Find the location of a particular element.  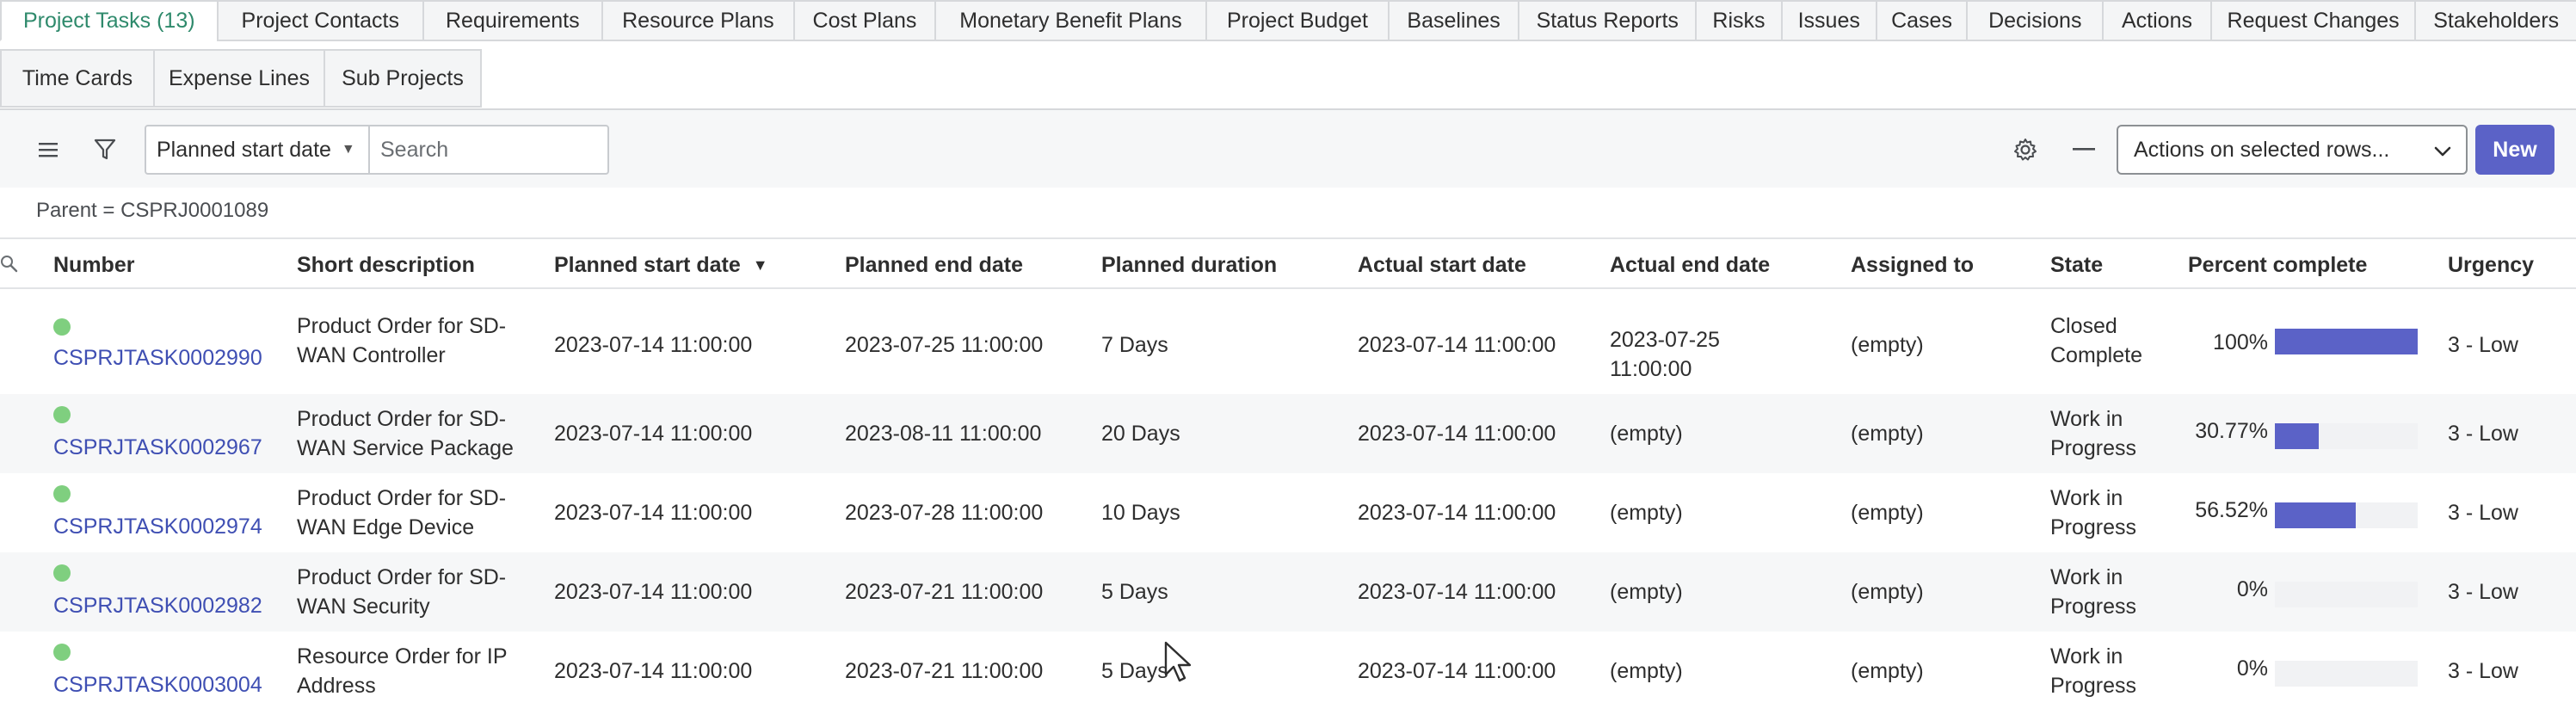

percent-complete-fill is located at coordinates (2315, 515).